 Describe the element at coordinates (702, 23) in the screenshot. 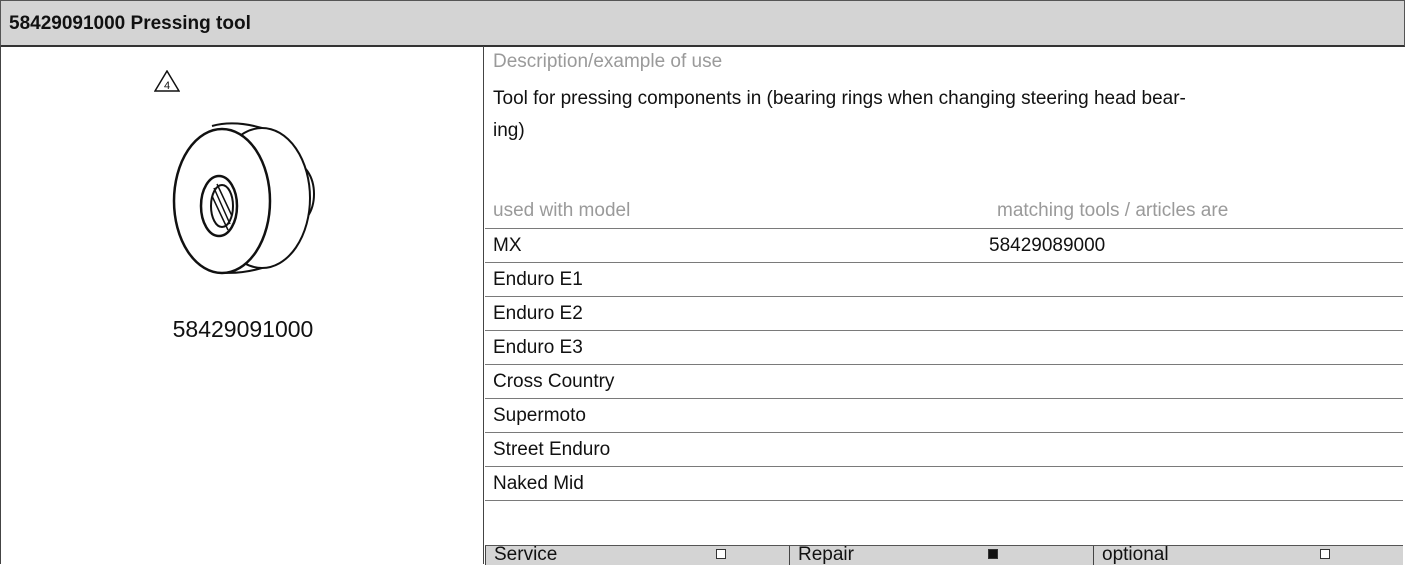

I see `title-bar: 58429091000 Pressing tool` at that location.